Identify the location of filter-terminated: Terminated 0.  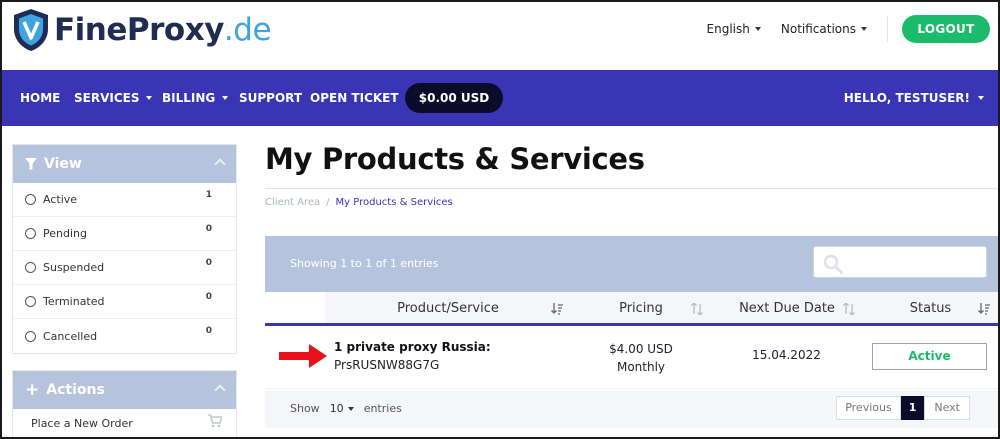
(124, 302).